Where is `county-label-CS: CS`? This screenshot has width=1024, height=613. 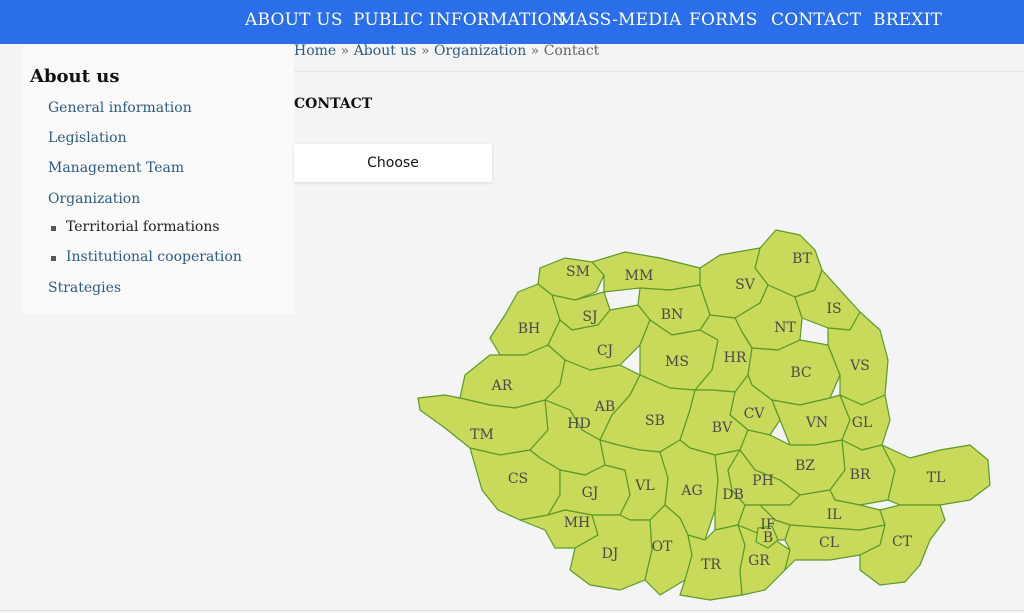
county-label-CS: CS is located at coordinates (518, 479).